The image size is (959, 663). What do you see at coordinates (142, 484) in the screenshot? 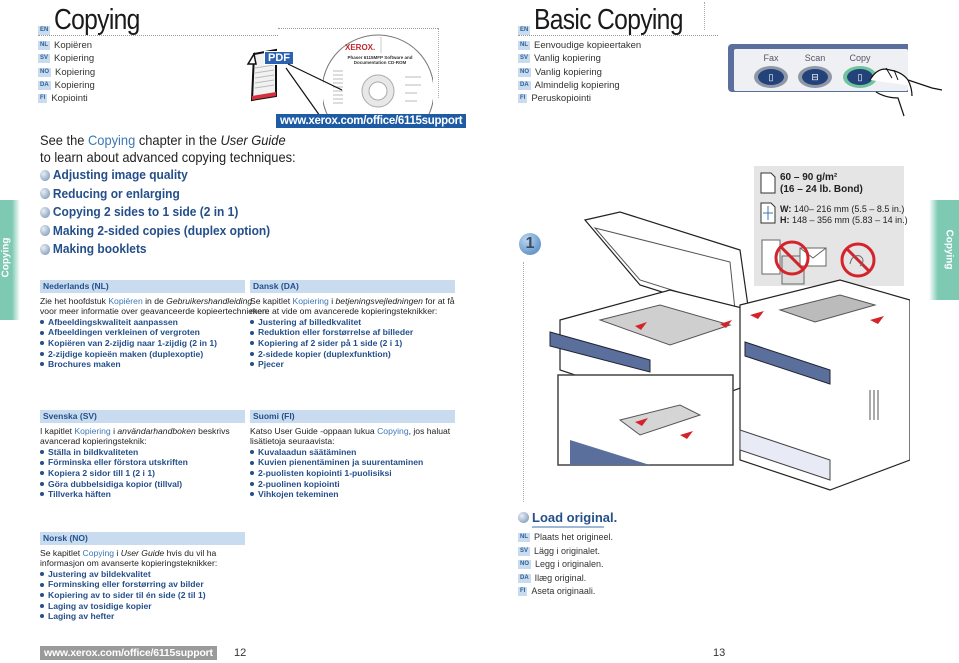
I see `lang-list-item: Göra dubbelsidiga kopior (tillval)` at bounding box center [142, 484].